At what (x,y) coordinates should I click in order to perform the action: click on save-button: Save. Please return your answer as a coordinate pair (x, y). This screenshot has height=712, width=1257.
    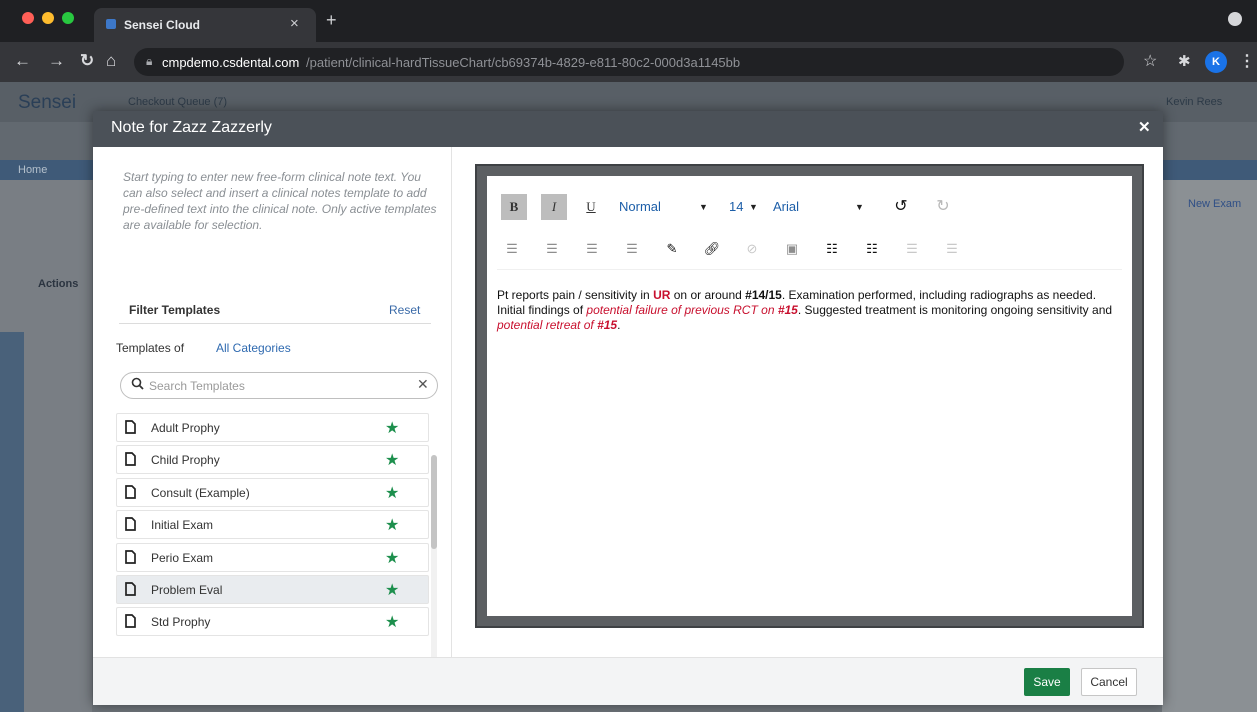
    Looking at the image, I should click on (1047, 682).